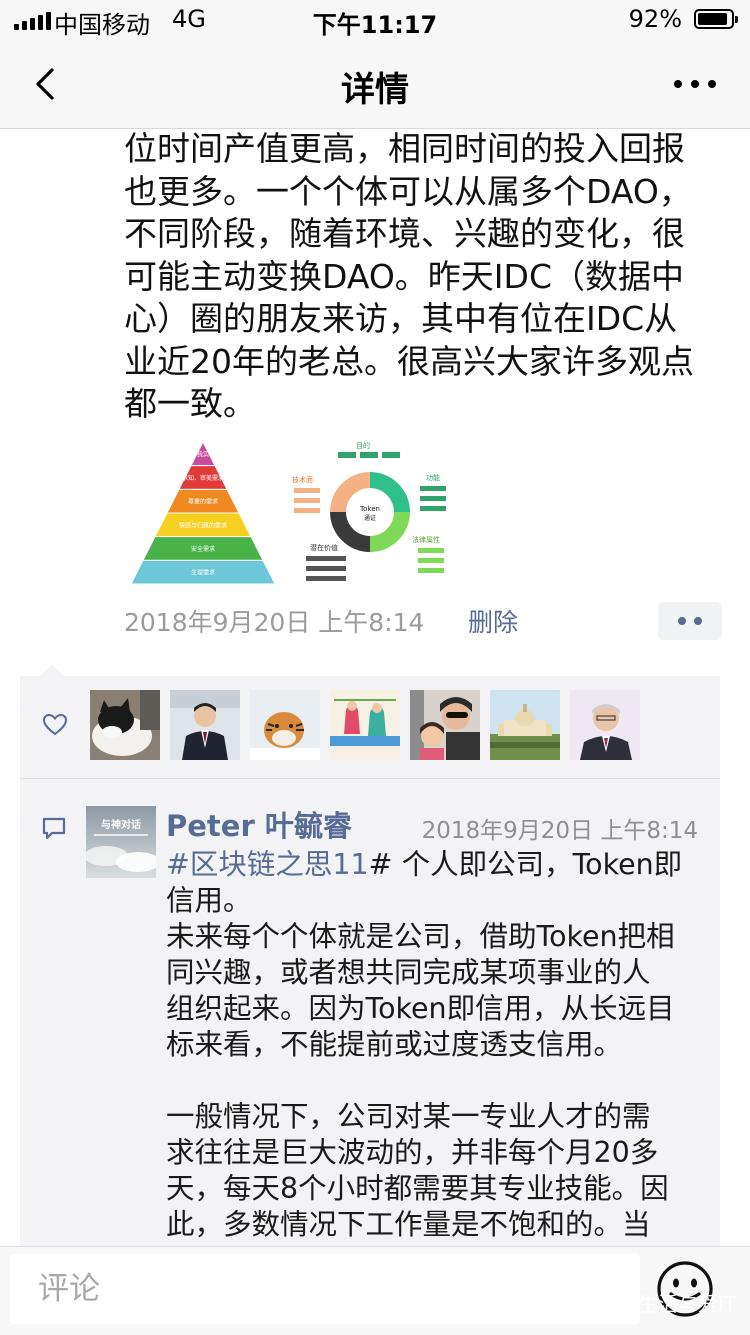 The image size is (750, 1335). I want to click on commenter-name: Peter 叶毓睿, so click(259, 824).